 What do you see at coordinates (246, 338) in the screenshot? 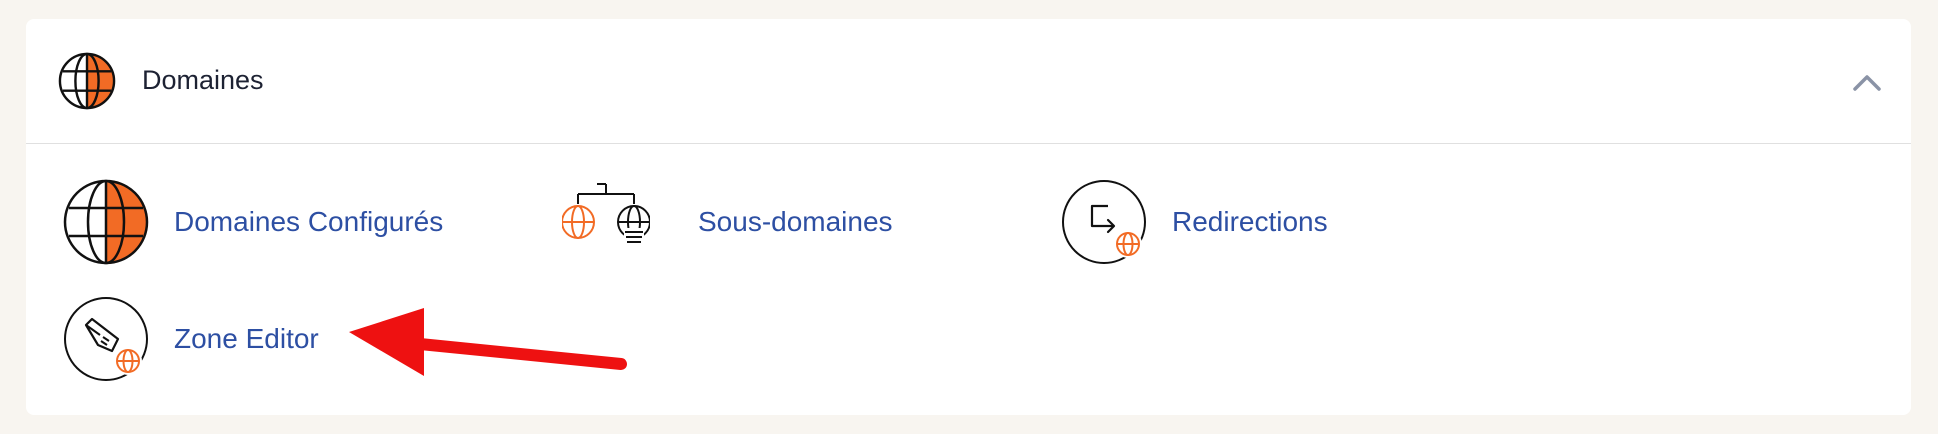
I see `tool-label: Zone Editor` at bounding box center [246, 338].